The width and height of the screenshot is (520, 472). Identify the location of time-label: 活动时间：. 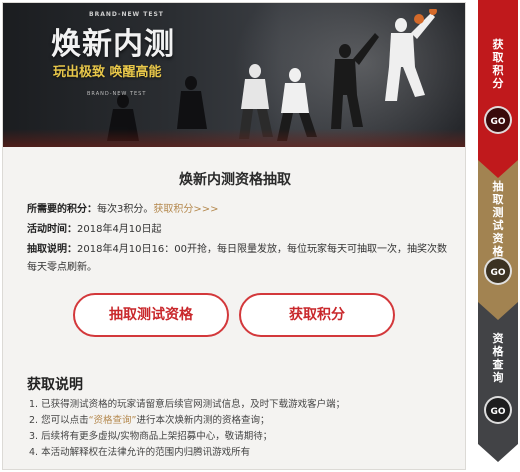
(52, 229).